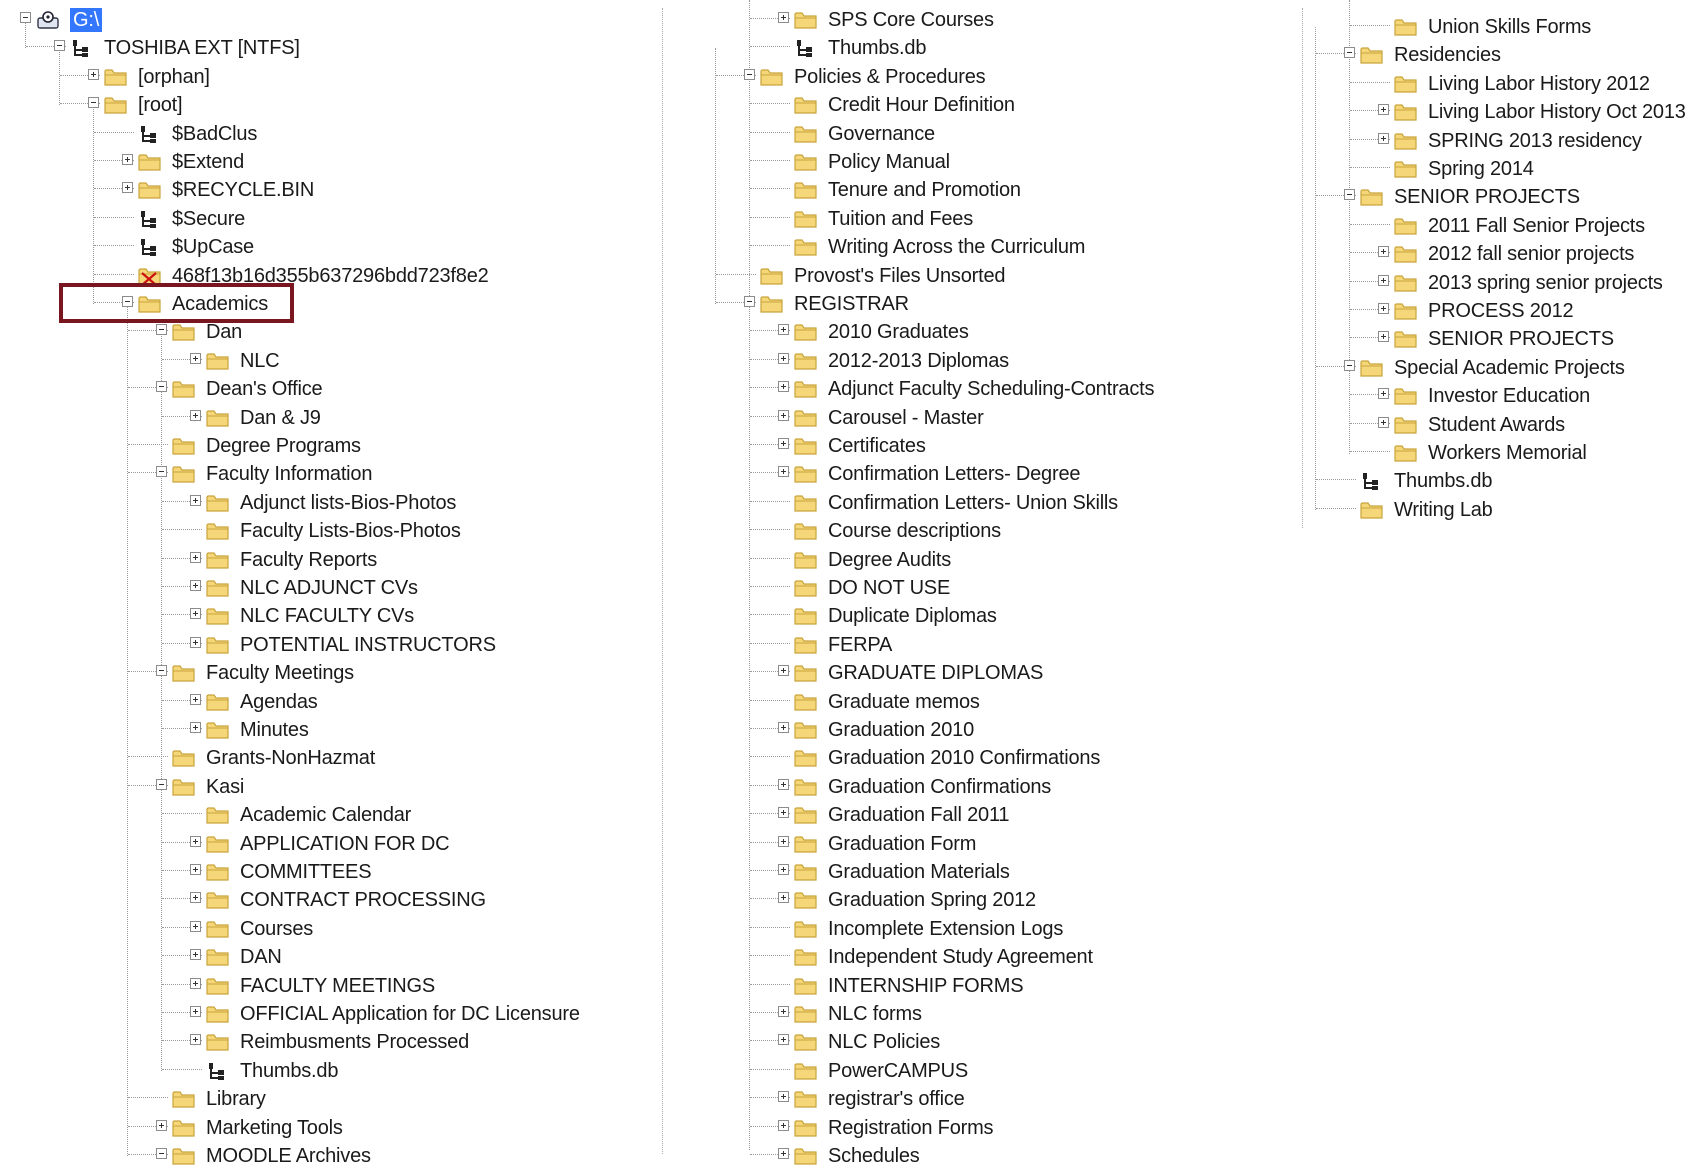  I want to click on tree-node: Degree Audits, so click(970, 560).